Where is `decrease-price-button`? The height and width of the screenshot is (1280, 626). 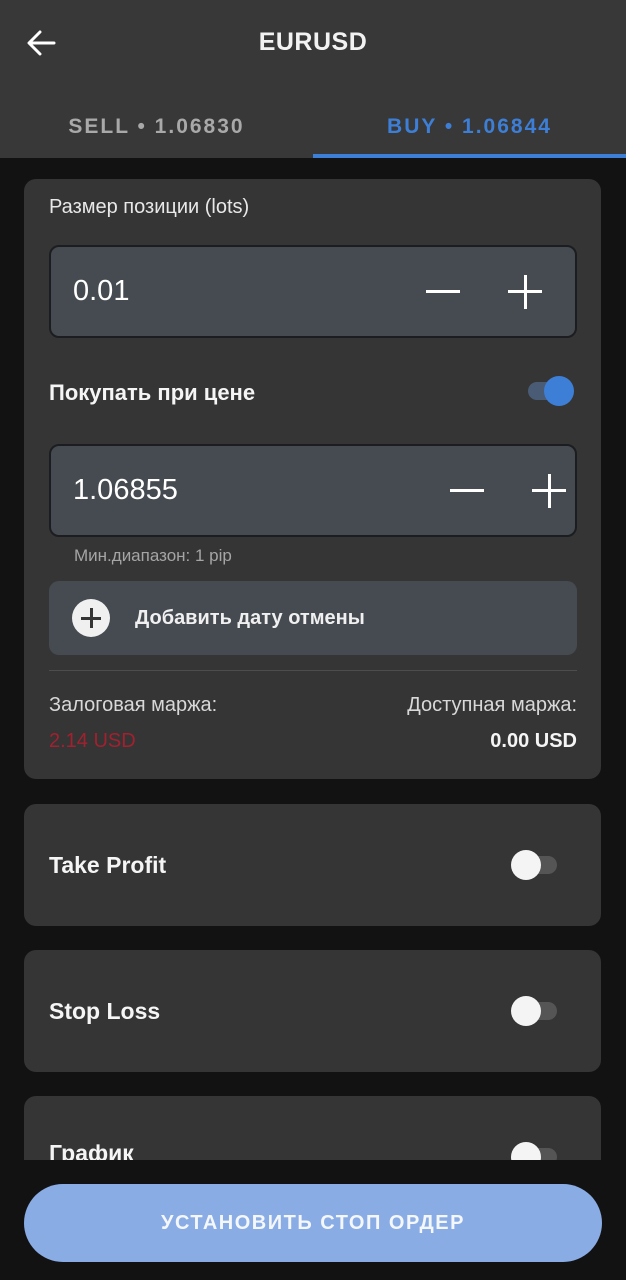
decrease-price-button is located at coordinates (467, 490).